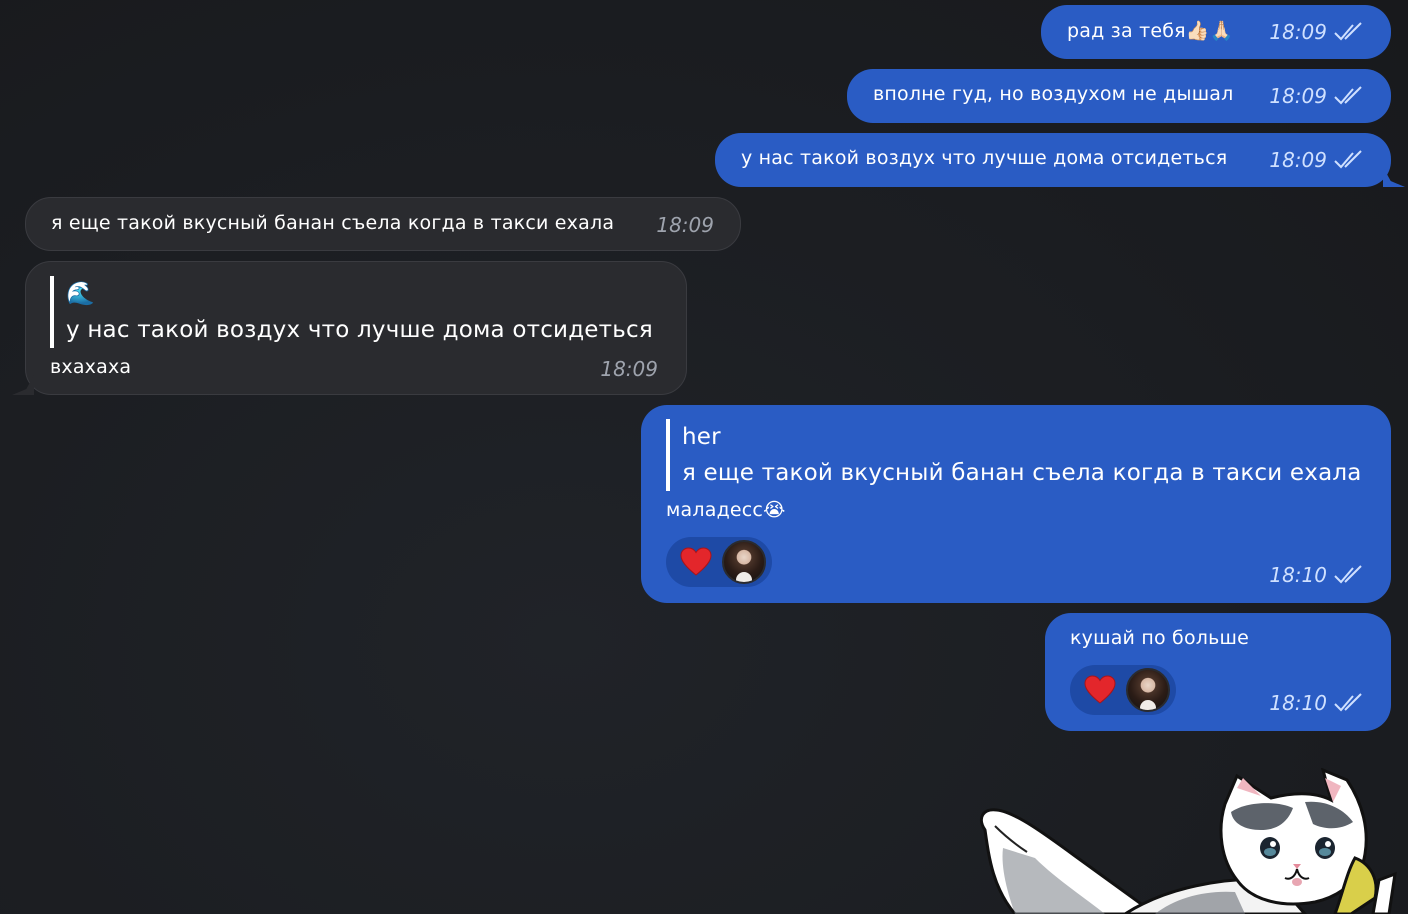 Image resolution: width=1408 pixels, height=914 pixels. I want to click on message-text: рад за тебя👍🏻🙏🏻, so click(1150, 31).